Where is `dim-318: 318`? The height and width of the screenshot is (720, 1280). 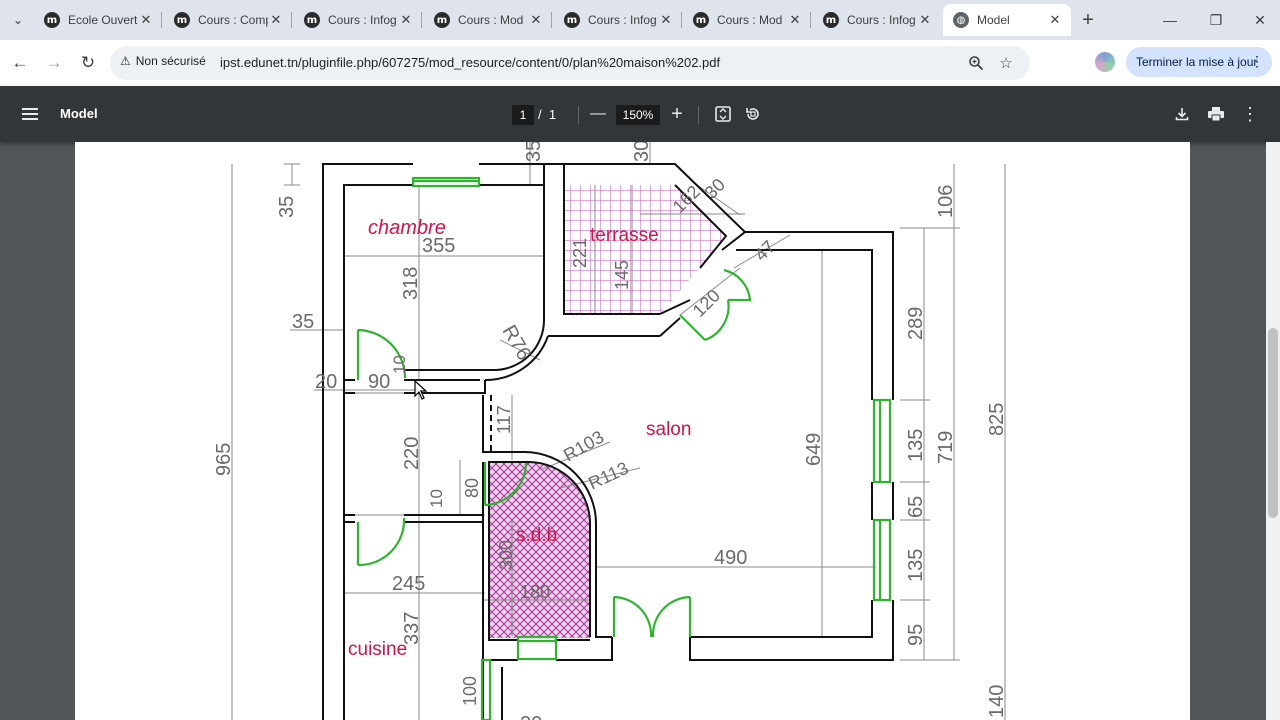 dim-318: 318 is located at coordinates (411, 283).